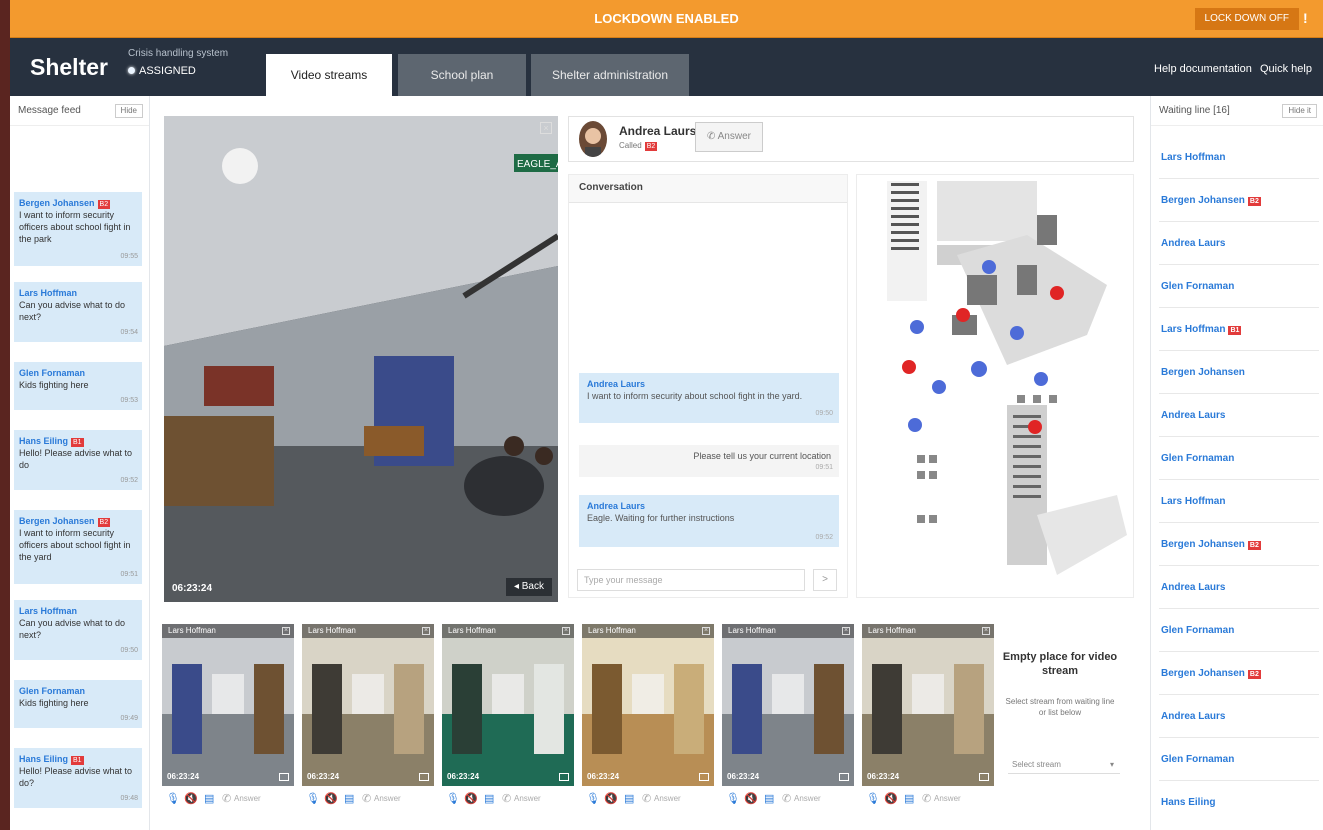 The height and width of the screenshot is (830, 1323). What do you see at coordinates (1188, 802) in the screenshot?
I see `waiting-item-name: Hans Eiling` at bounding box center [1188, 802].